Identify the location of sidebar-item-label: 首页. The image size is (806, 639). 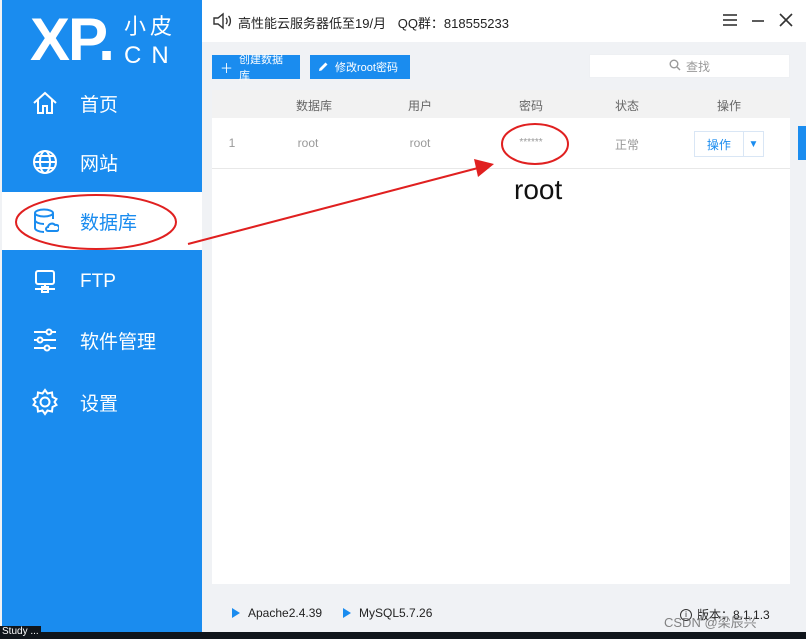
(99, 105).